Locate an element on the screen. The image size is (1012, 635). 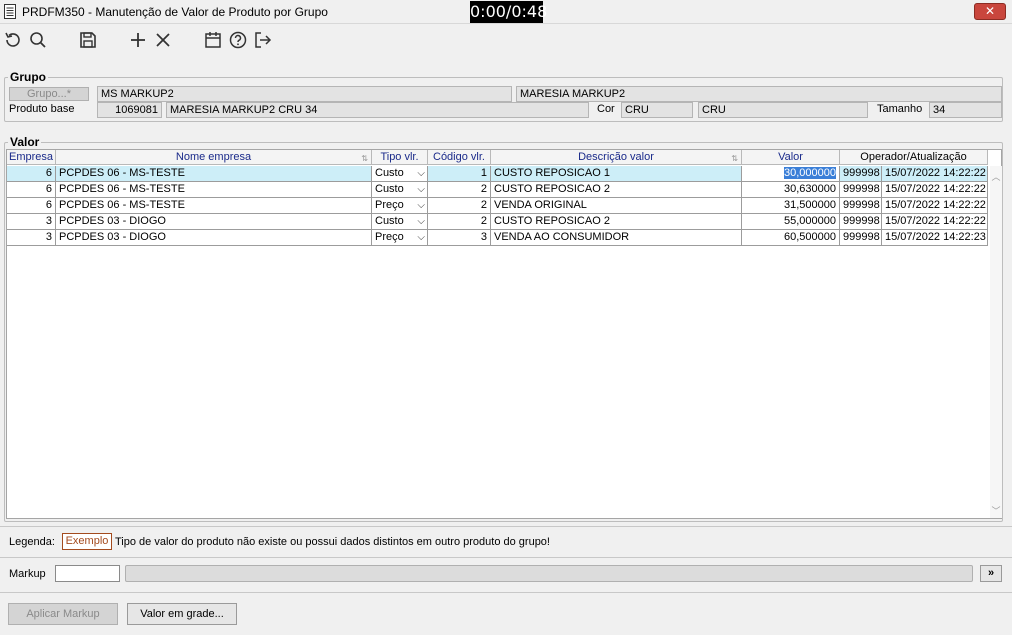
close-button: ✕ is located at coordinates (990, 11).